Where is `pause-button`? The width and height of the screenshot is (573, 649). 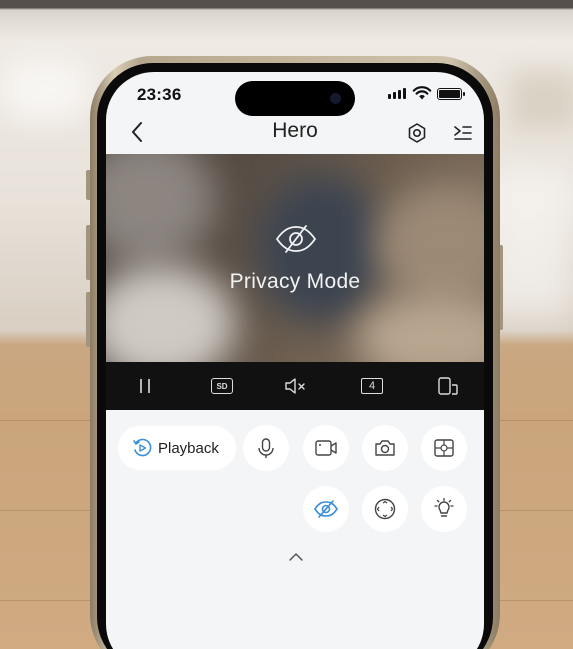 pause-button is located at coordinates (145, 386).